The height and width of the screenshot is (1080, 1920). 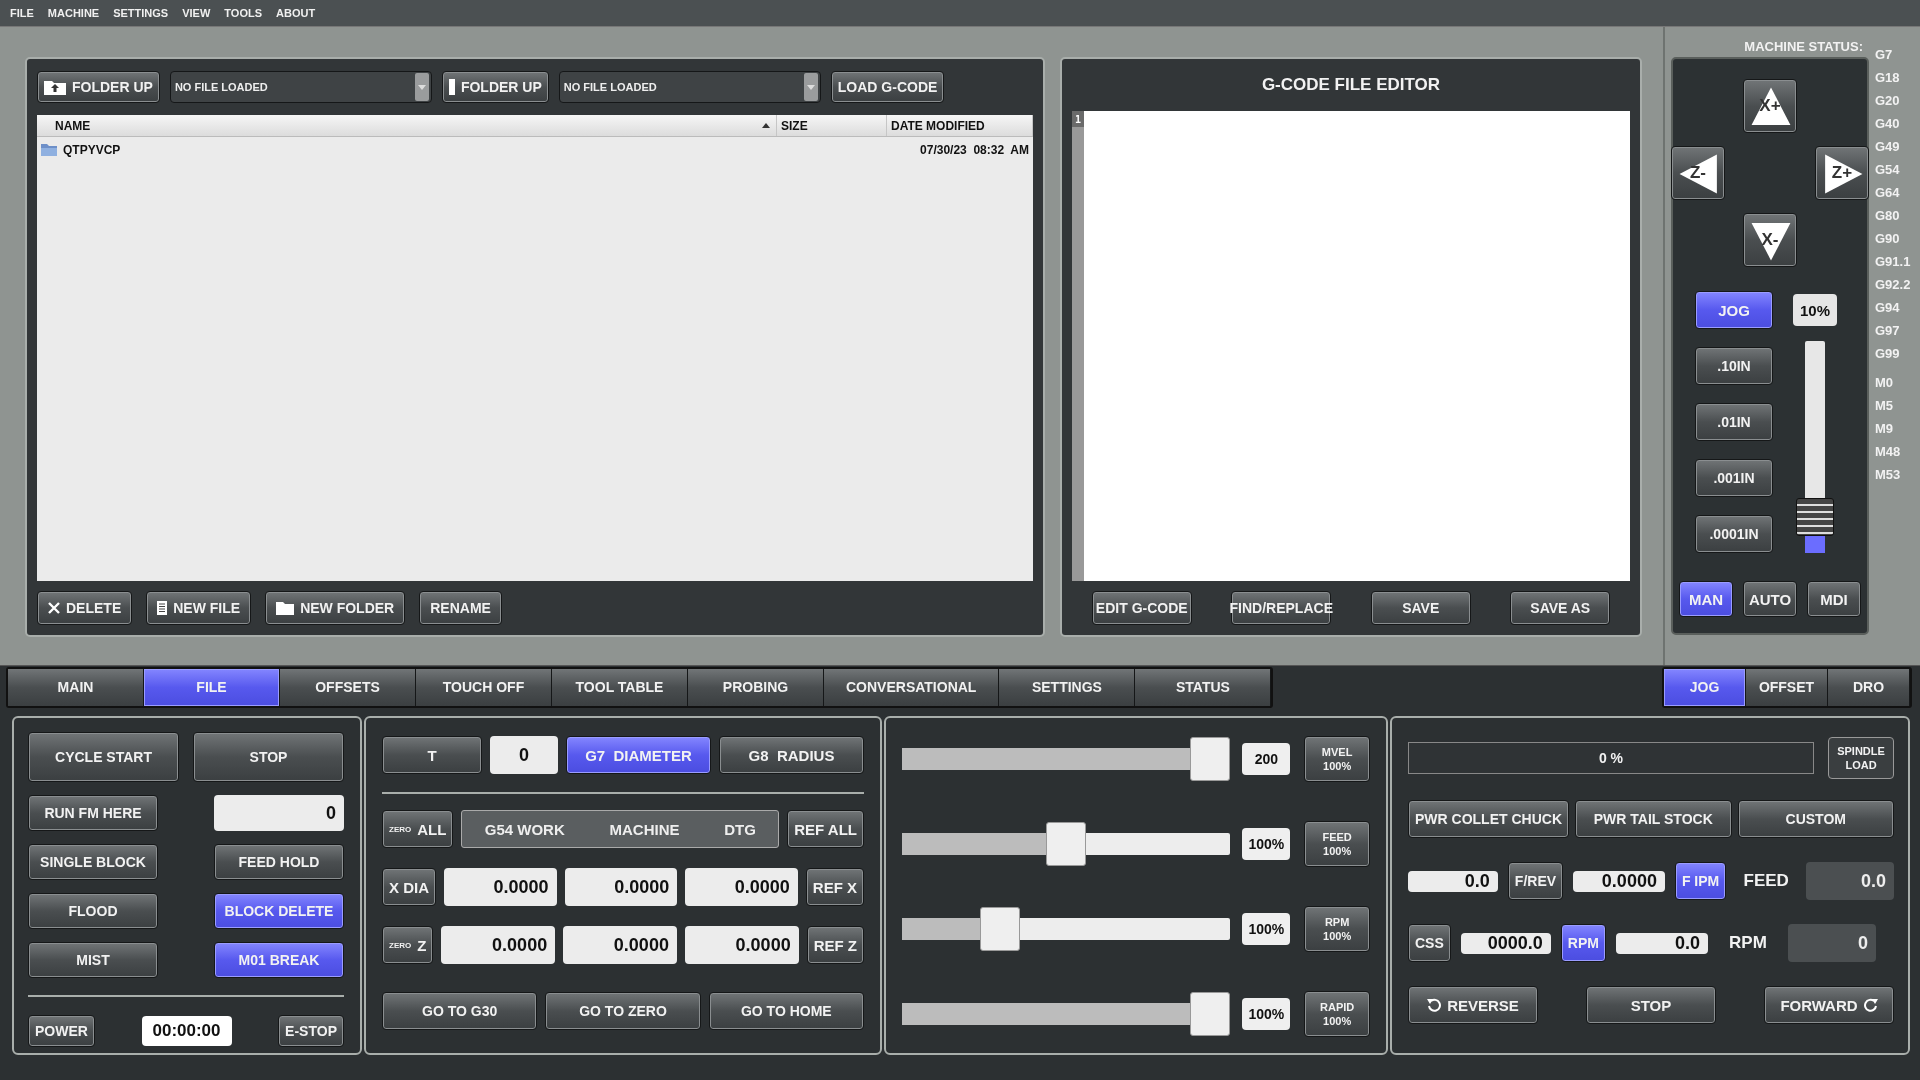 I want to click on column-header: DATE MODIFIED, so click(x=960, y=125).